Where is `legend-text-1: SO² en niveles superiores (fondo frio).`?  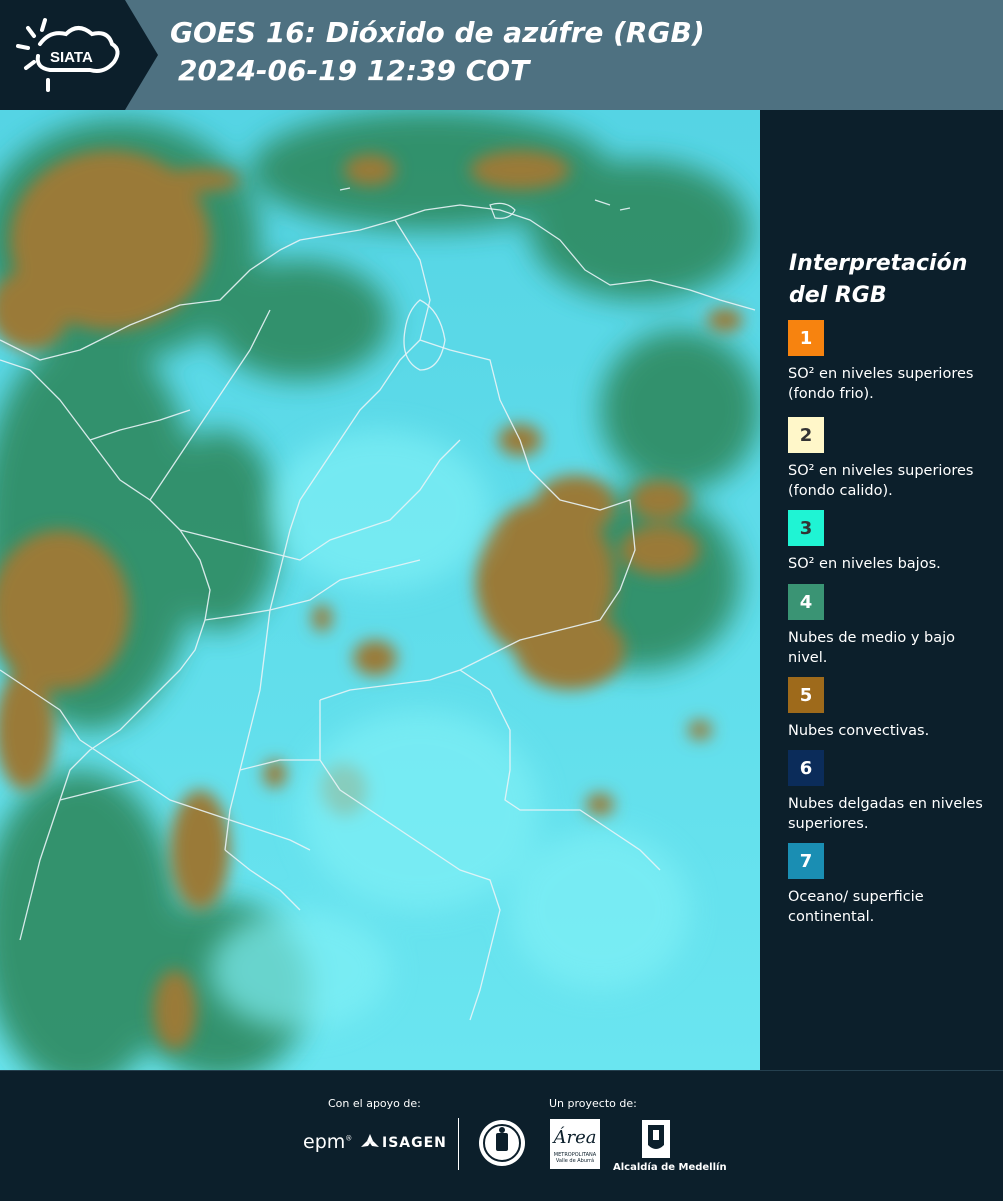 legend-text-1: SO² en niveles superiores (fondo frio). is located at coordinates (881, 384).